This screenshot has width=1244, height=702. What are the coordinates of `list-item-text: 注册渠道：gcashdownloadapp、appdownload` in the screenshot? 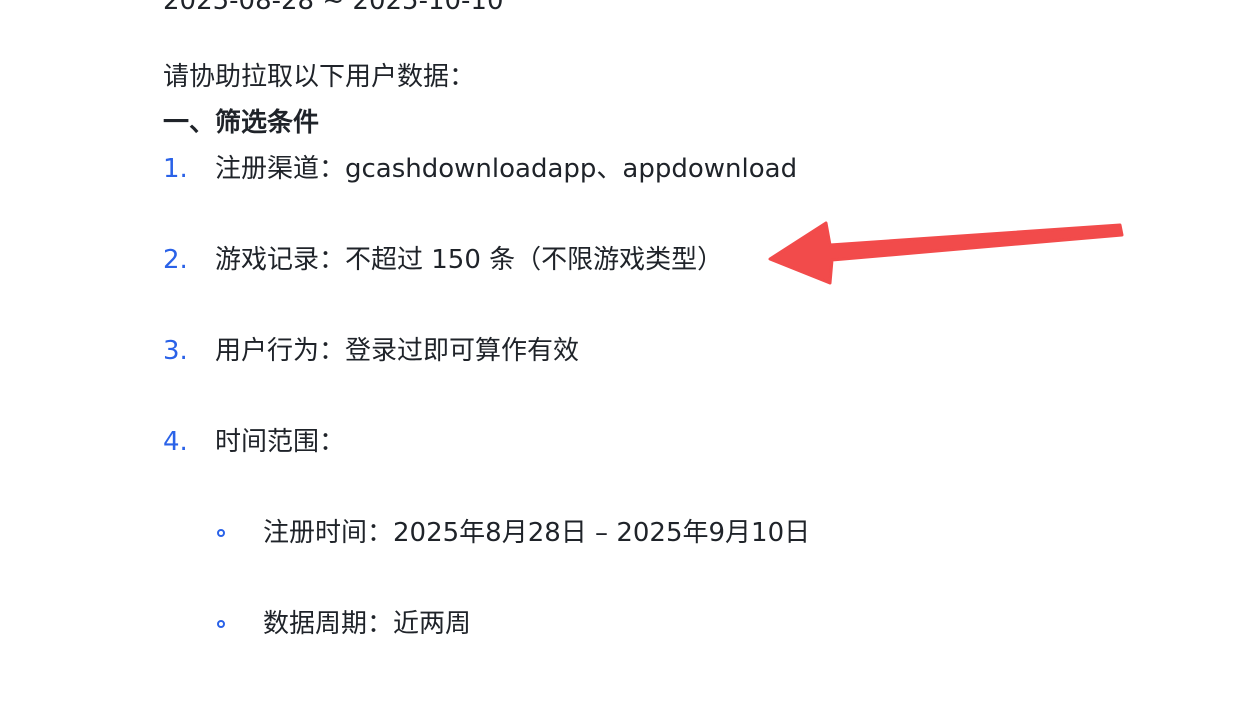 It's located at (506, 169).